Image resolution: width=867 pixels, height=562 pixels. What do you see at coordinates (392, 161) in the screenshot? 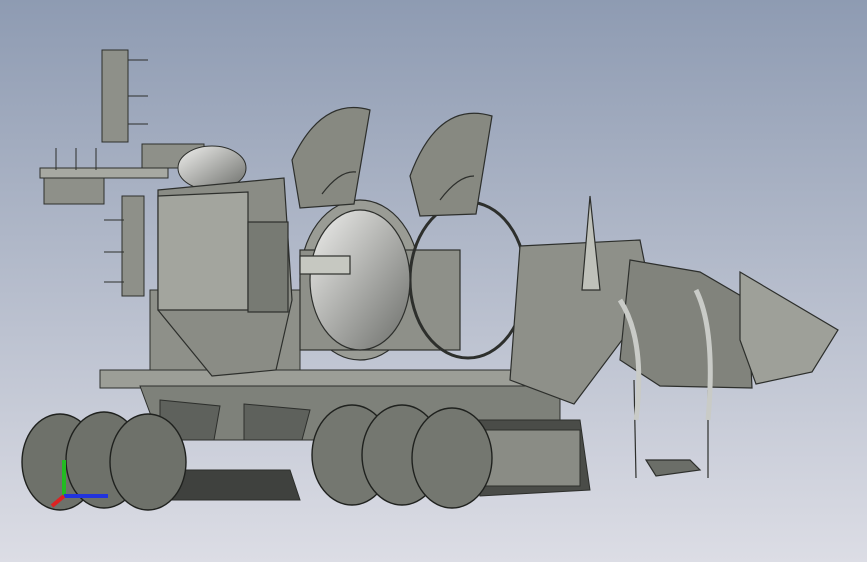
I see `fan-scoops` at bounding box center [392, 161].